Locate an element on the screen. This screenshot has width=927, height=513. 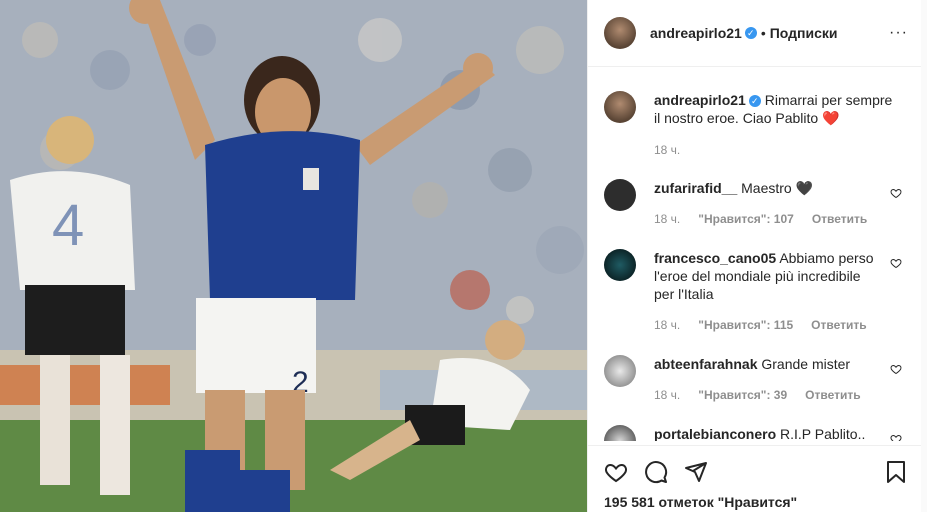
post-actions: 195 581 отметок "Нравится" is located at coordinates (755, 479).